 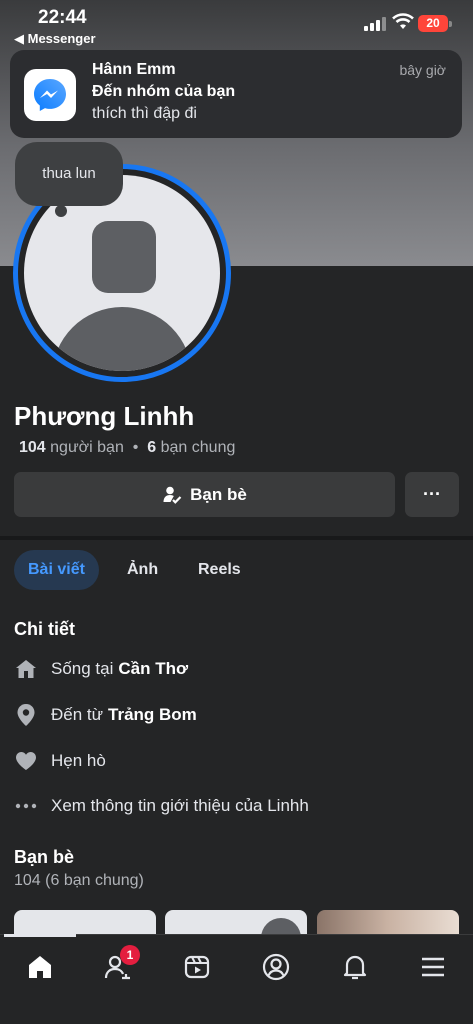 I want to click on detail-see-about-text: Xem thông tin giới thiệu của Linhh, so click(x=180, y=805).